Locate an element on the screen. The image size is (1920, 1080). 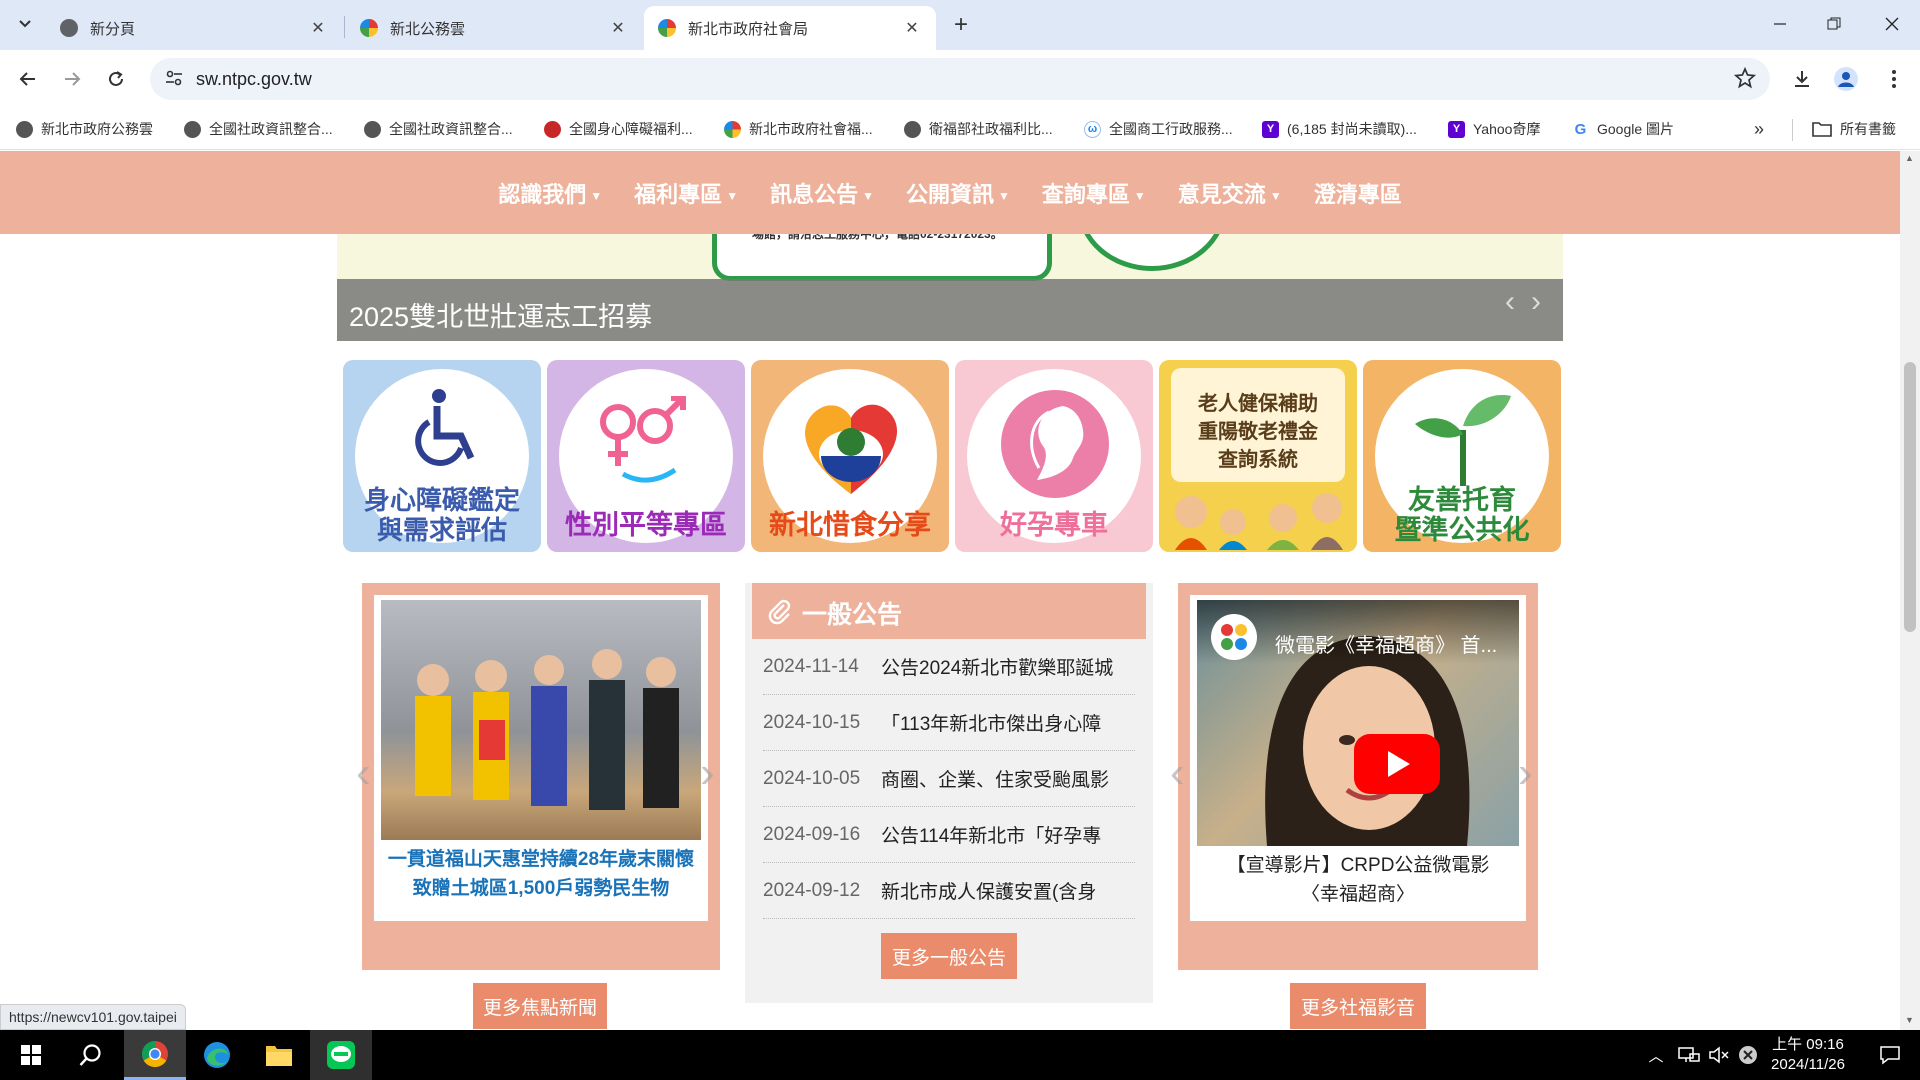
bookmark-item: G Google 圖片 is located at coordinates (1623, 129).